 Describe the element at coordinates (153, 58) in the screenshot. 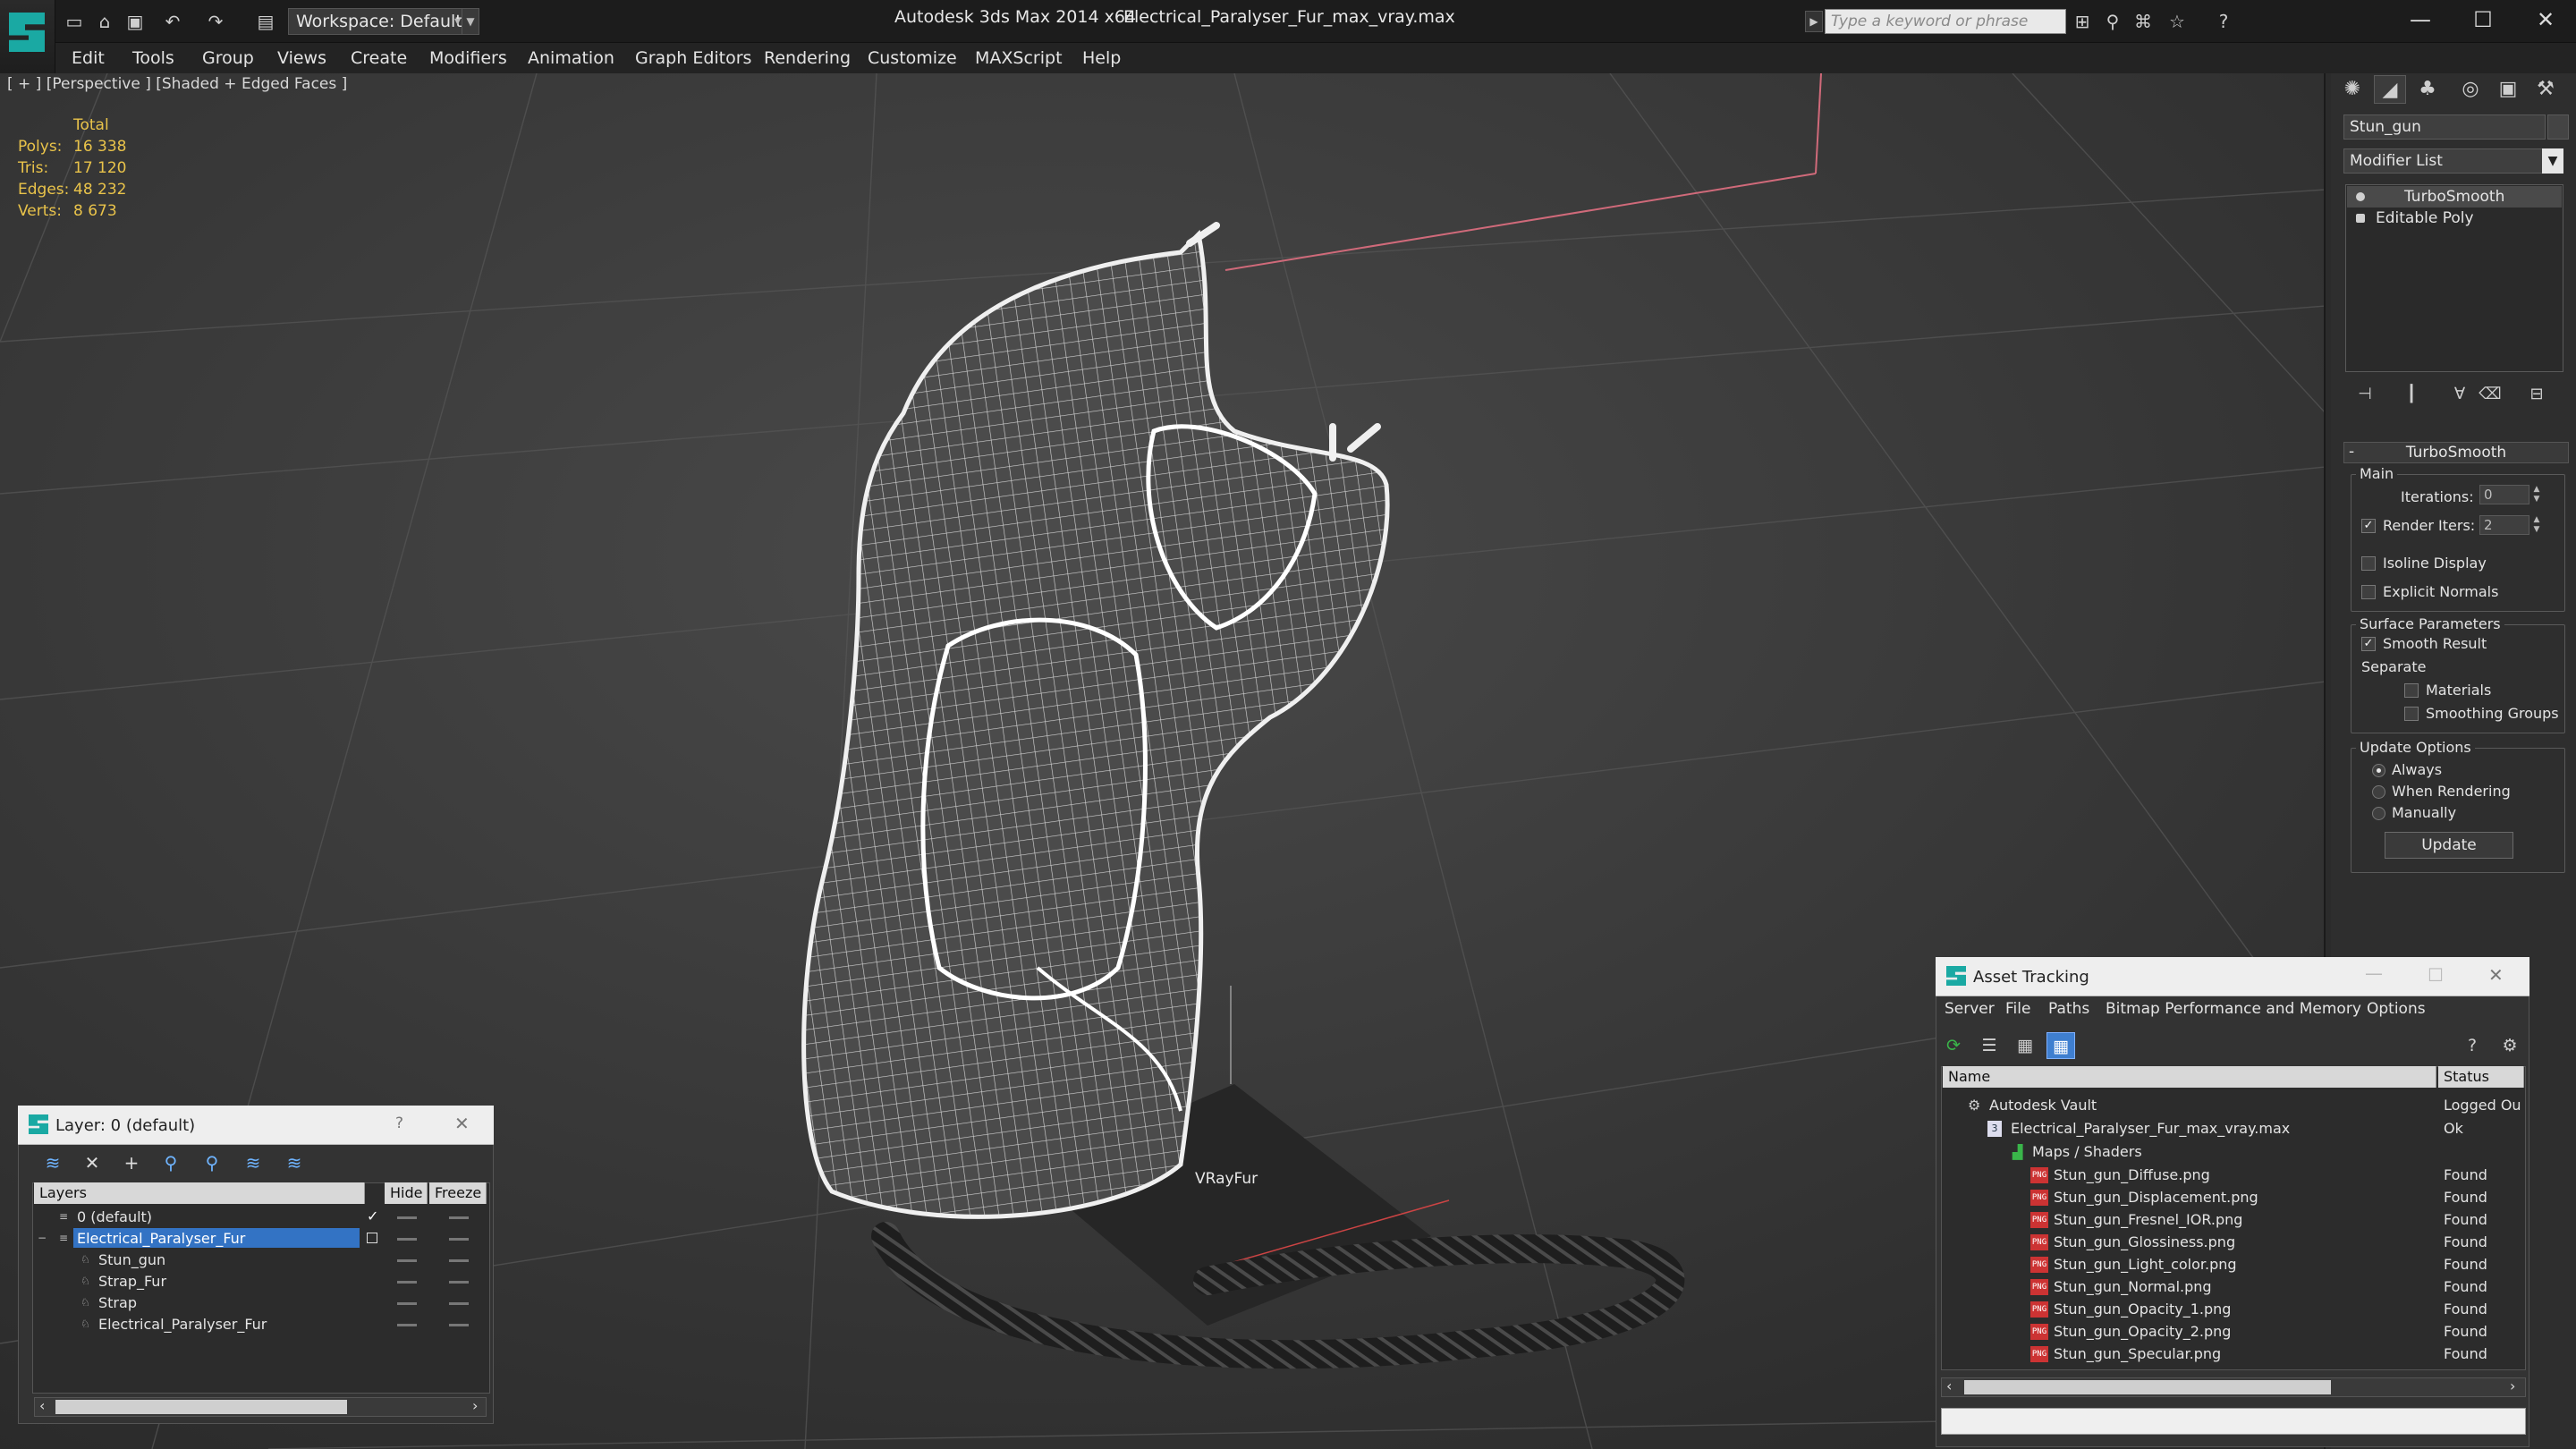

I see `menu-tools: Tools` at that location.